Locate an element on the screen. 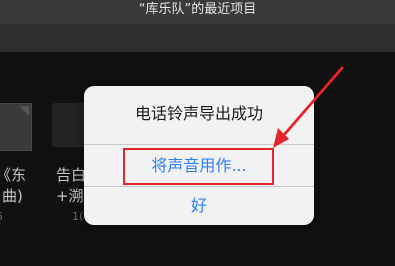 The image size is (395, 266). project-meta: 1( is located at coordinates (78, 216).